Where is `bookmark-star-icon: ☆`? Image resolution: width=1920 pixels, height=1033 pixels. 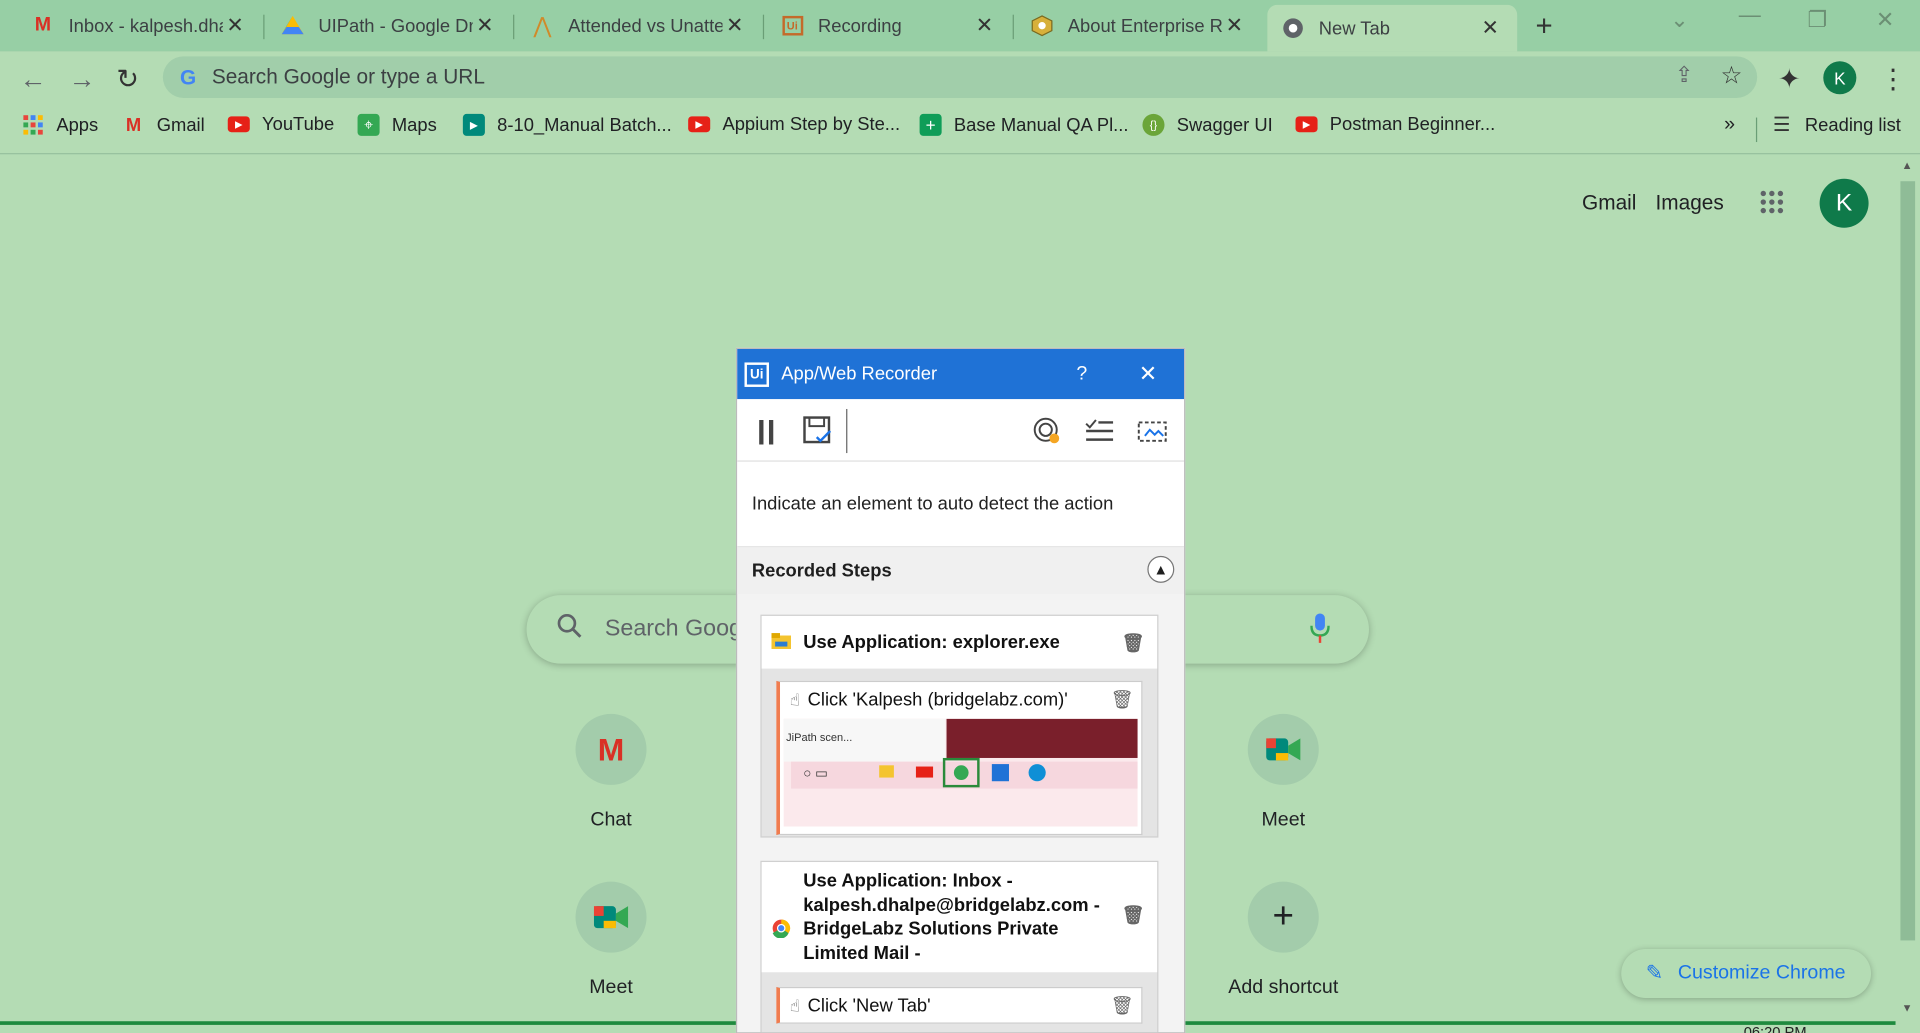 bookmark-star-icon: ☆ is located at coordinates (1731, 75).